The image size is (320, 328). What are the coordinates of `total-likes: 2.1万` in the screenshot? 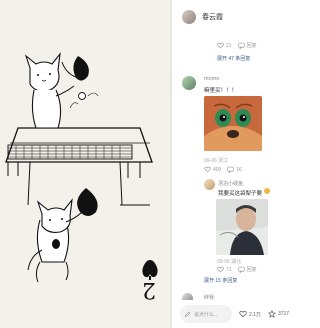 It's located at (255, 314).